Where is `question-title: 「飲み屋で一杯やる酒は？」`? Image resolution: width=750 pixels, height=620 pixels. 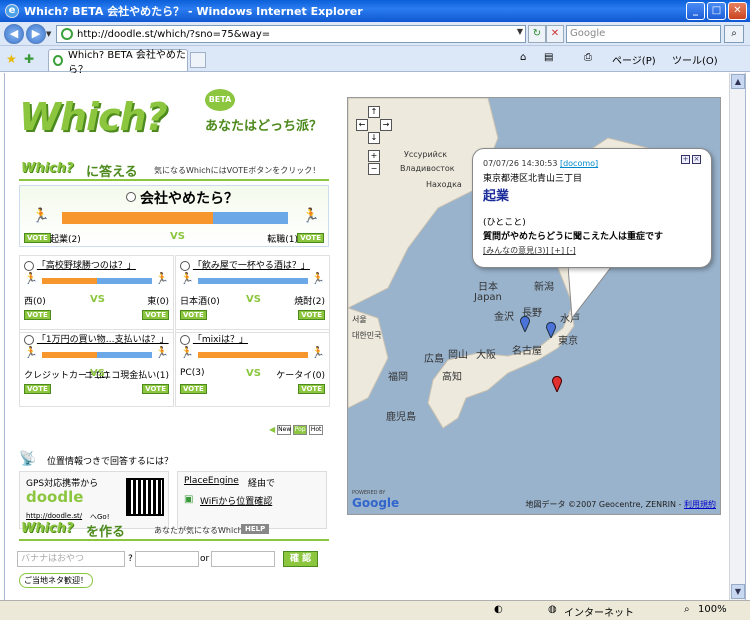
question-title: 「飲み屋で一杯やる酒は？」 is located at coordinates (245, 264).